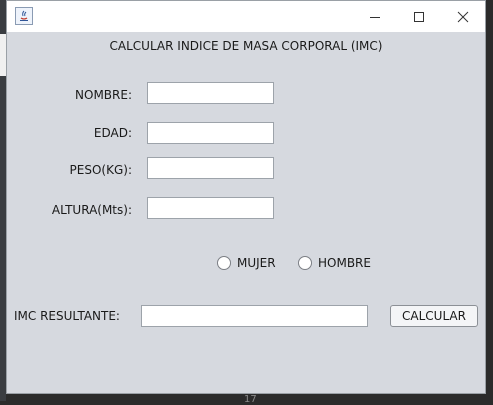 The height and width of the screenshot is (405, 493). I want to click on radio-mujer-circle, so click(224, 263).